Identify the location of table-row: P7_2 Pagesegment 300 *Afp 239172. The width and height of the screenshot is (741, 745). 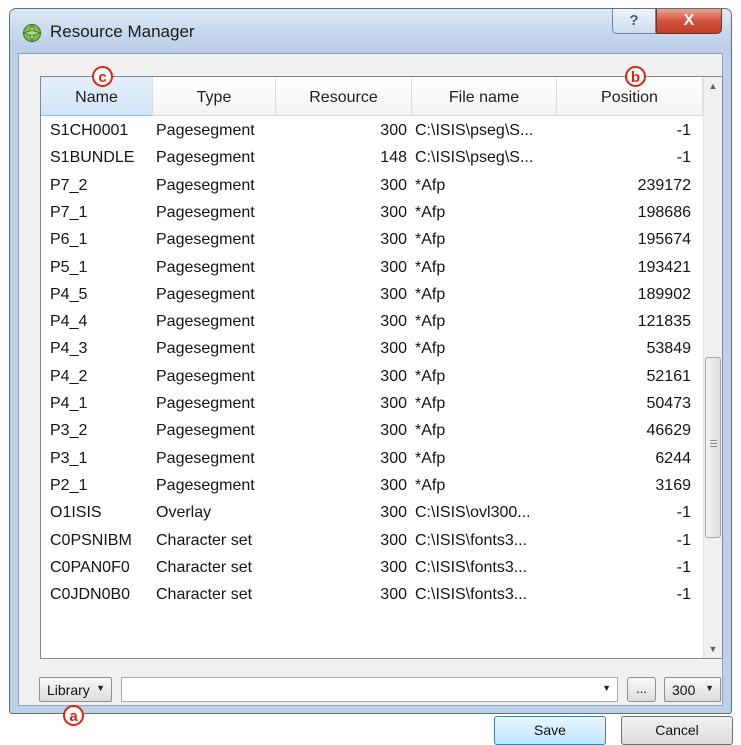
(372, 185).